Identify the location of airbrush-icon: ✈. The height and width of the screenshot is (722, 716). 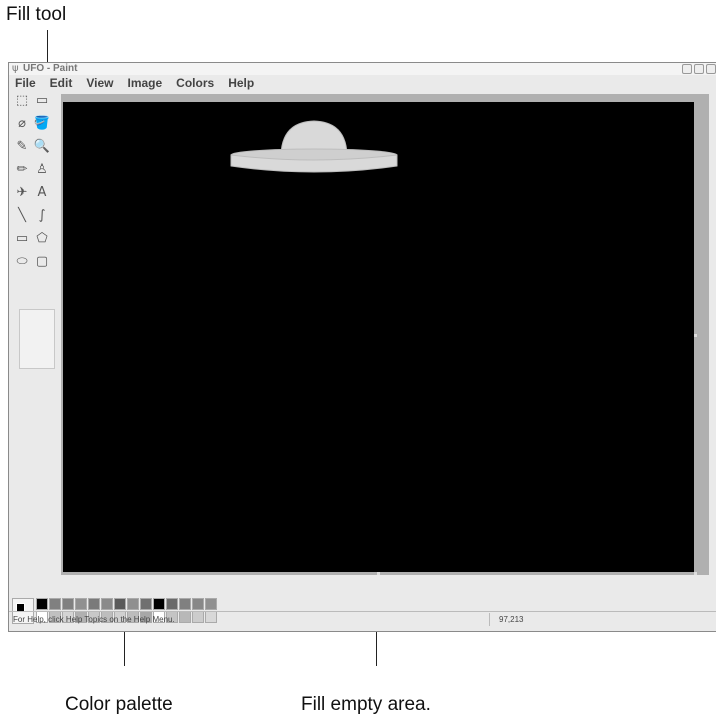
(22, 192).